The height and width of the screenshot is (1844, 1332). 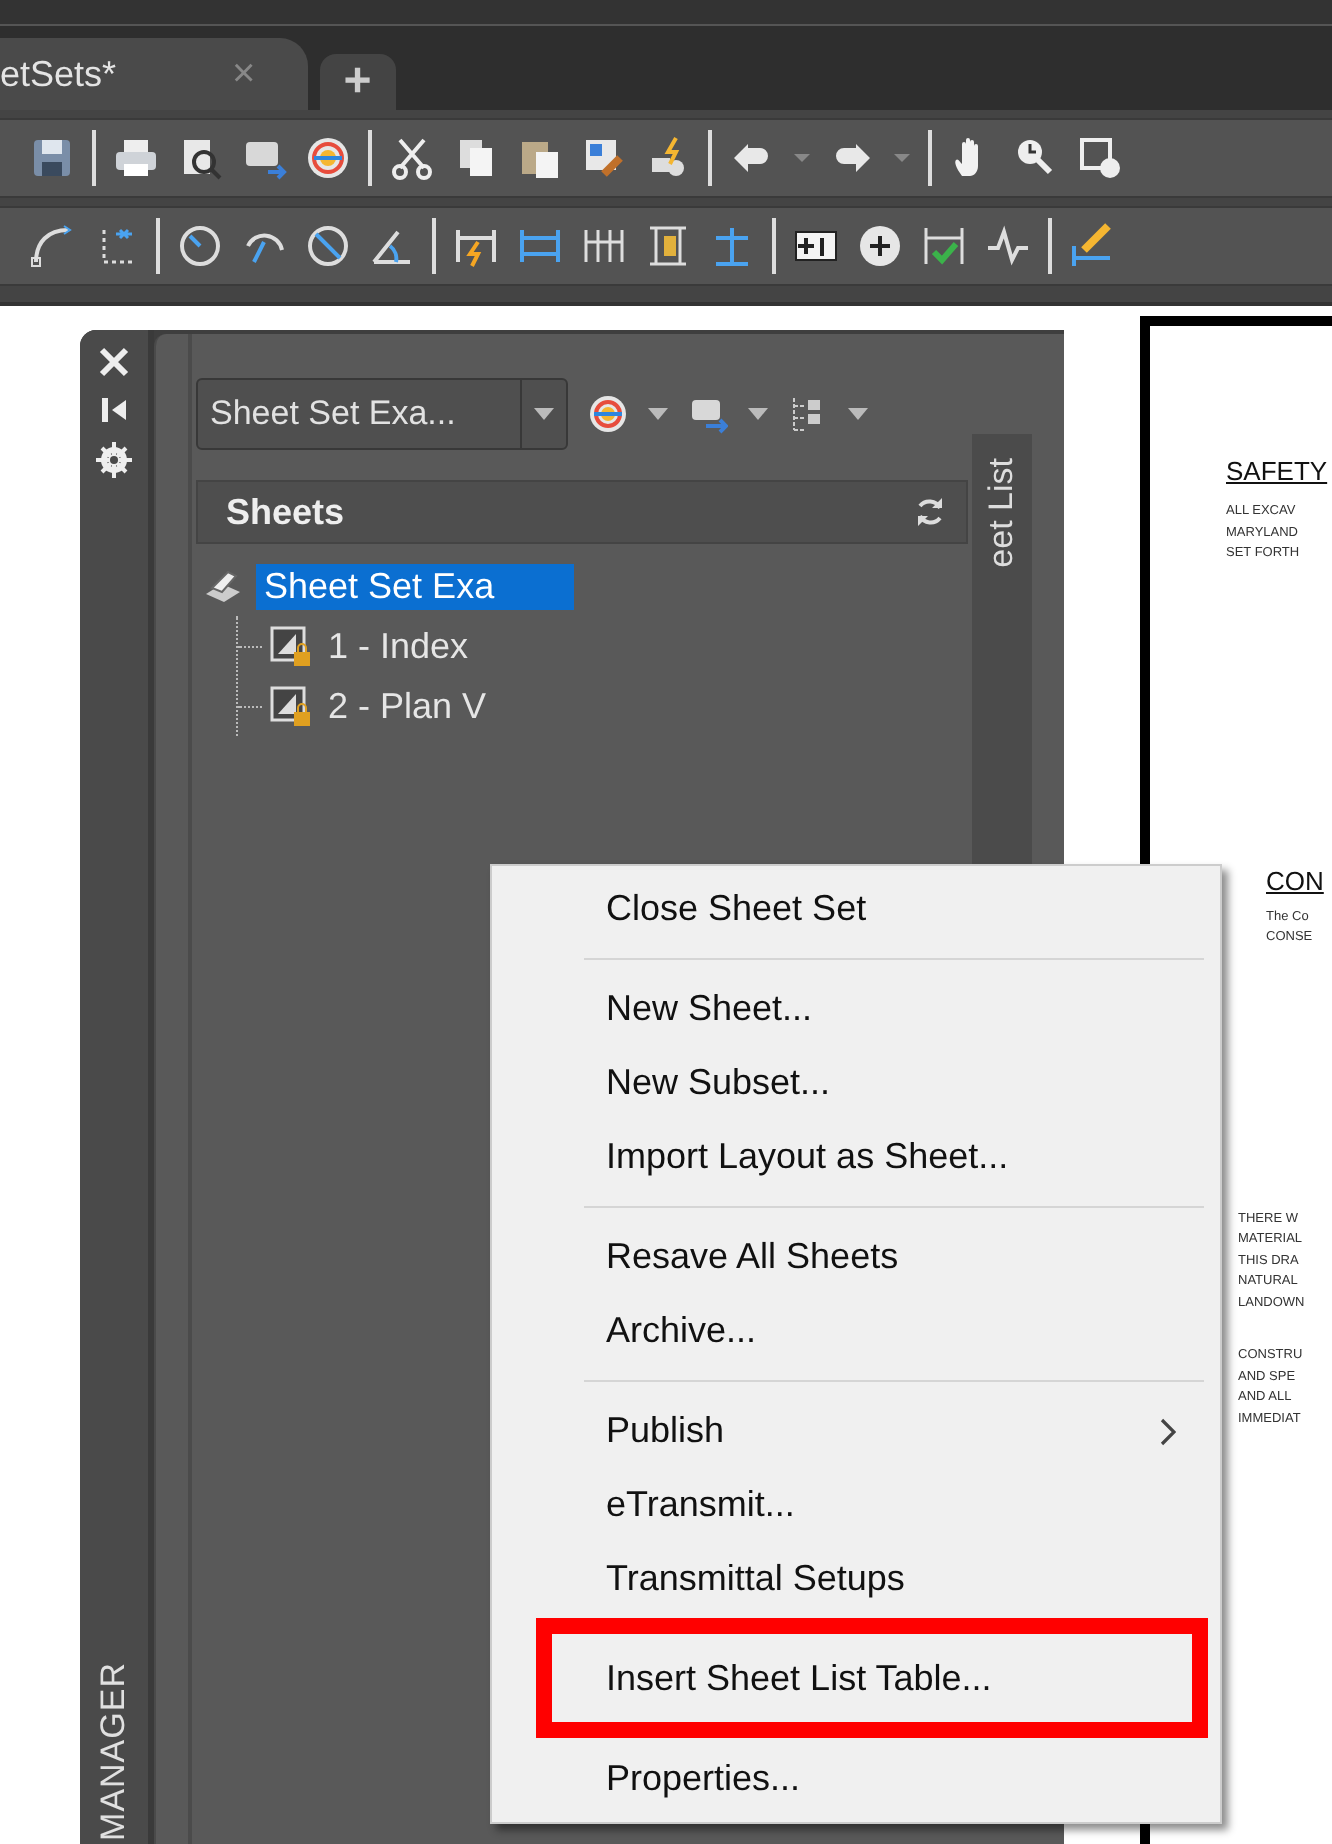 What do you see at coordinates (136, 158) in the screenshot?
I see `print-icon` at bounding box center [136, 158].